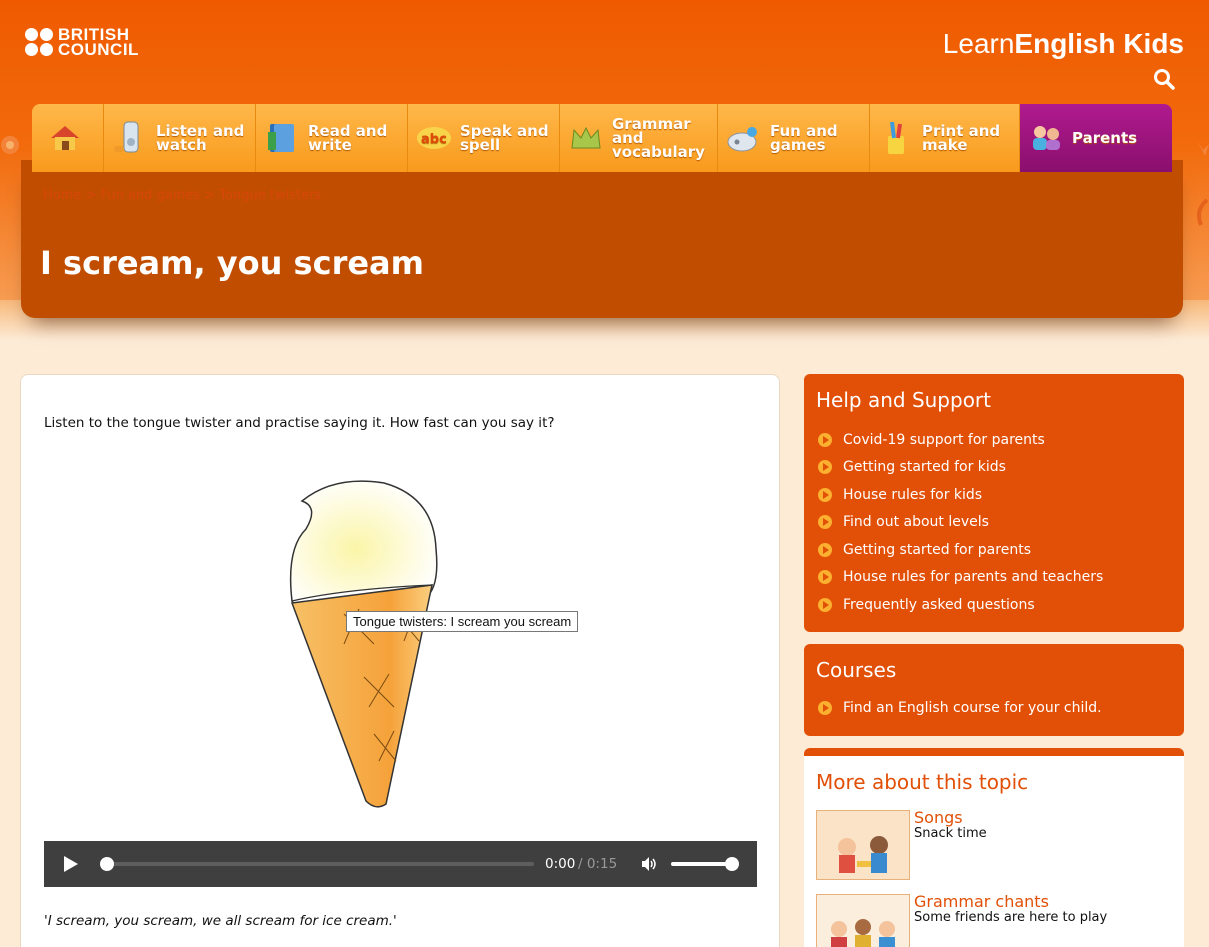 The image size is (1209, 947). Describe the element at coordinates (200, 138) in the screenshot. I see `nav-label: Listen and watch` at that location.